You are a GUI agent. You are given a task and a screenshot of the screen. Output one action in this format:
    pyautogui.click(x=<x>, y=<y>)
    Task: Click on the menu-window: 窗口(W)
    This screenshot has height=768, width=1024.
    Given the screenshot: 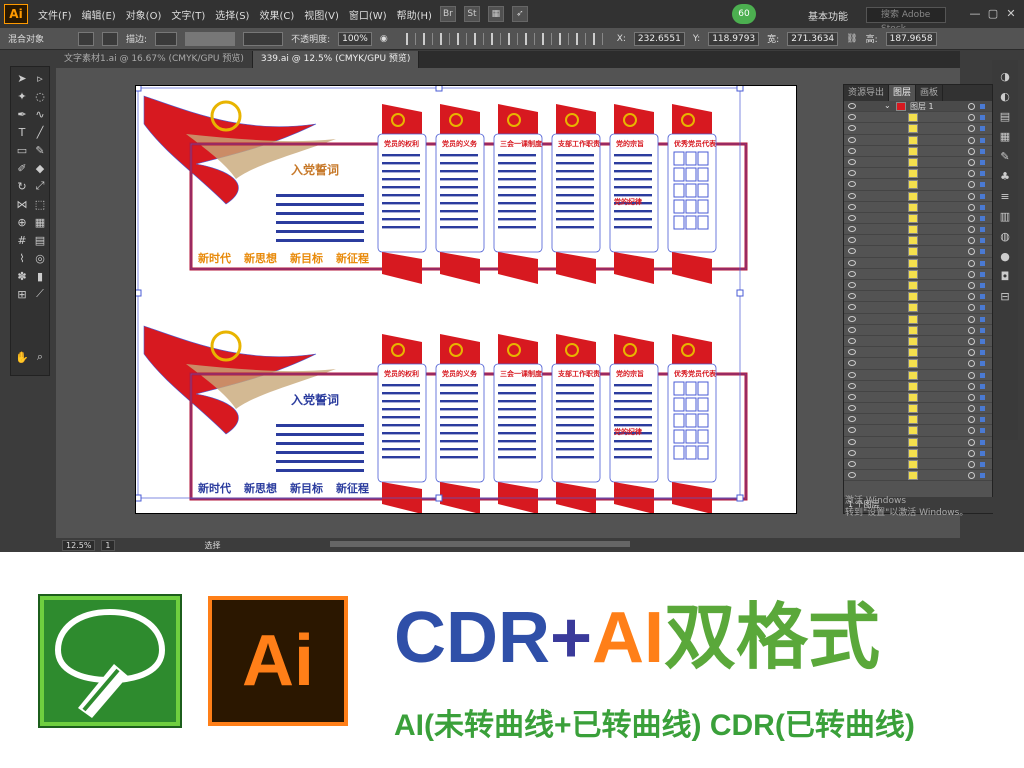 What is the action you would take?
    pyautogui.click(x=368, y=14)
    